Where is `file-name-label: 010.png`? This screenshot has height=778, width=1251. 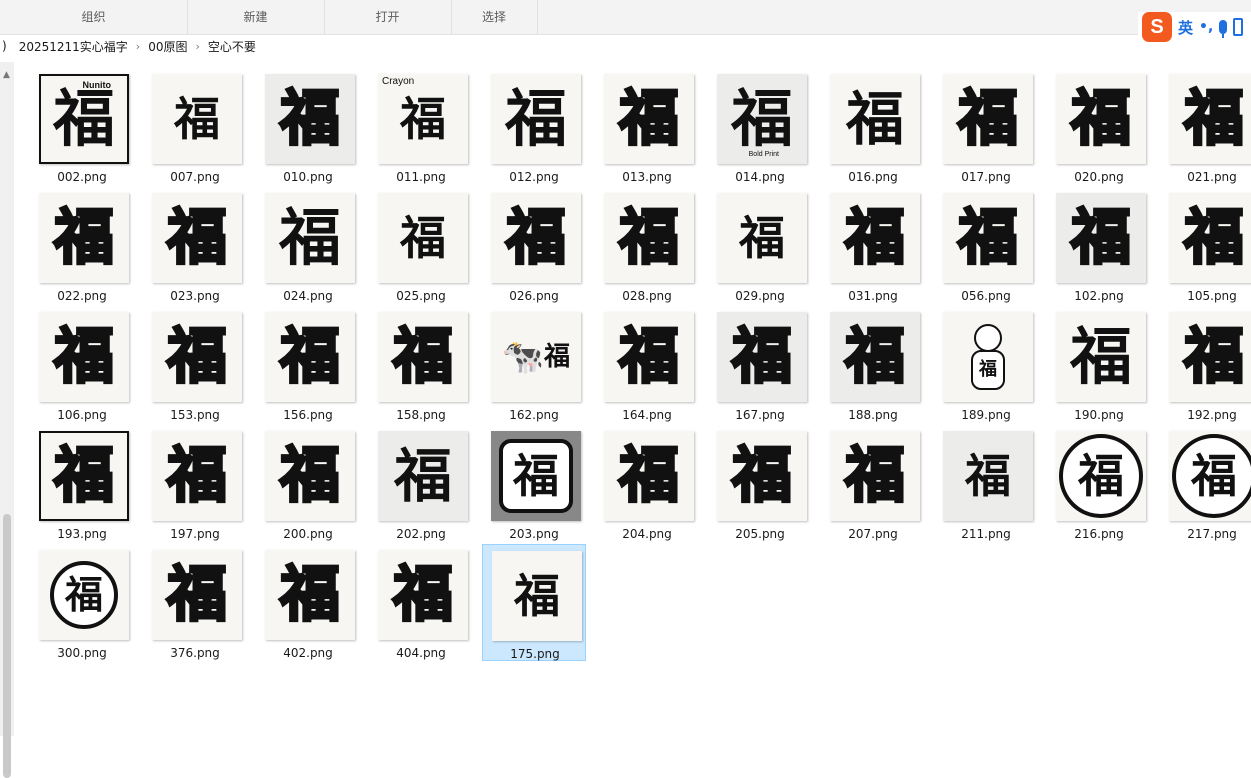
file-name-label: 010.png is located at coordinates (308, 177).